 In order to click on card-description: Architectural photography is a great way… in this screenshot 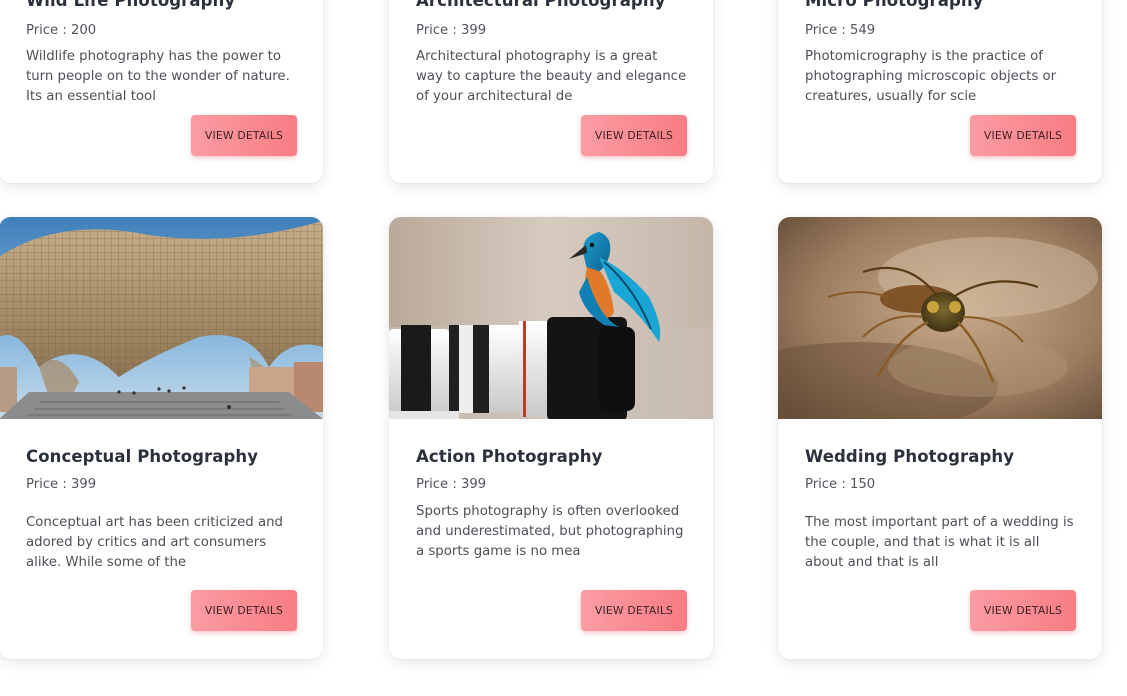, I will do `click(551, 77)`.